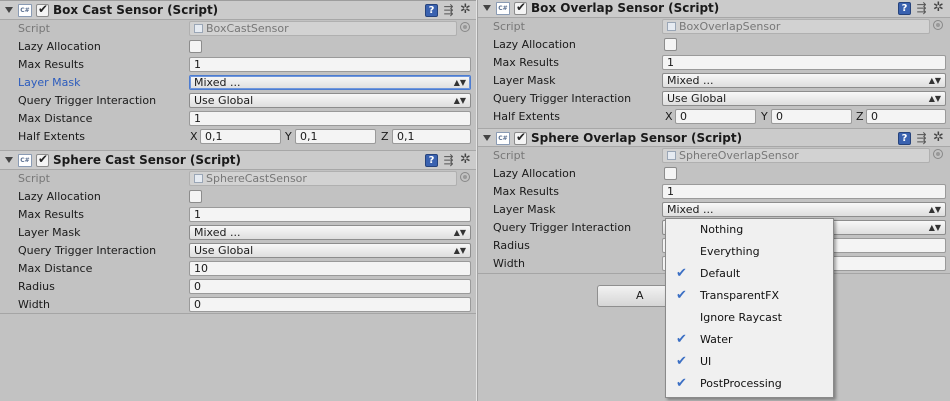 This screenshot has width=950, height=401. I want to click on script-field: SphereOverlapSensor, so click(796, 155).